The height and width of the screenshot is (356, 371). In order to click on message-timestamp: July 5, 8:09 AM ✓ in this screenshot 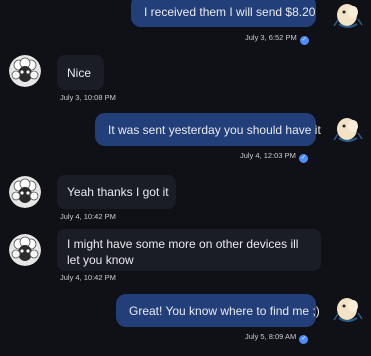, I will do `click(277, 338)`.